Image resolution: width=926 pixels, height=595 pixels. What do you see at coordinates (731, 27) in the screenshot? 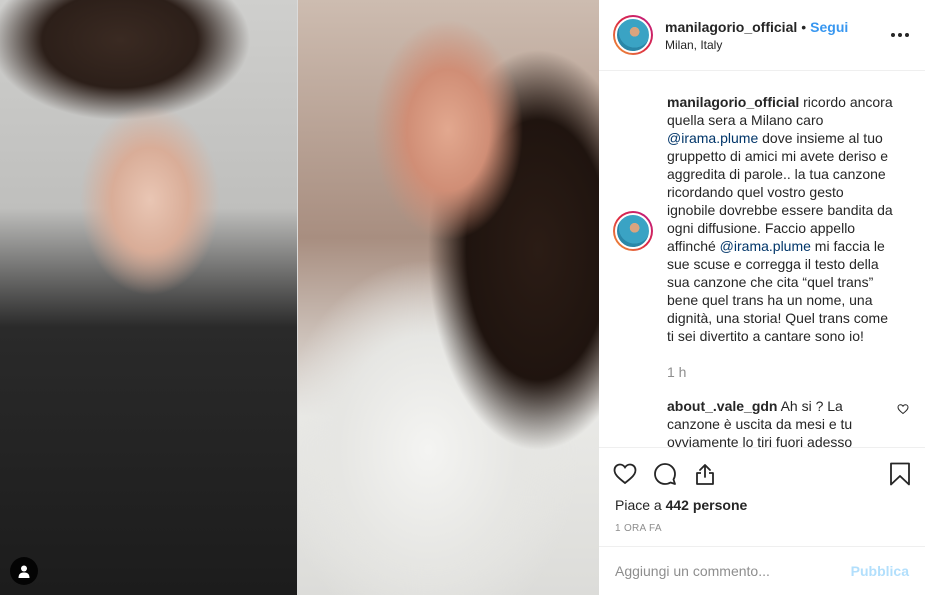
I see `author-username: manilagorio_official` at bounding box center [731, 27].